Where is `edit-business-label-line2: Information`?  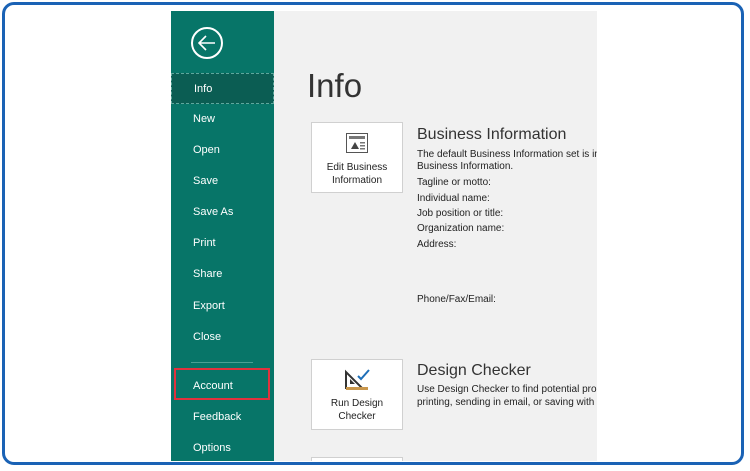 edit-business-label-line2: Information is located at coordinates (357, 180).